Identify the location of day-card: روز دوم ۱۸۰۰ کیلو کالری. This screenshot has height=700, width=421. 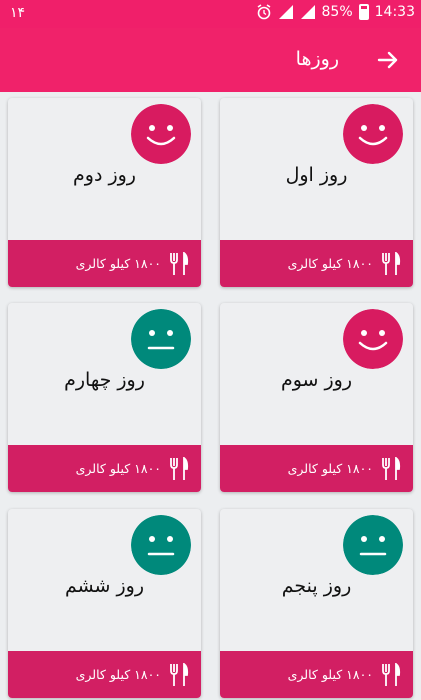
(104, 192).